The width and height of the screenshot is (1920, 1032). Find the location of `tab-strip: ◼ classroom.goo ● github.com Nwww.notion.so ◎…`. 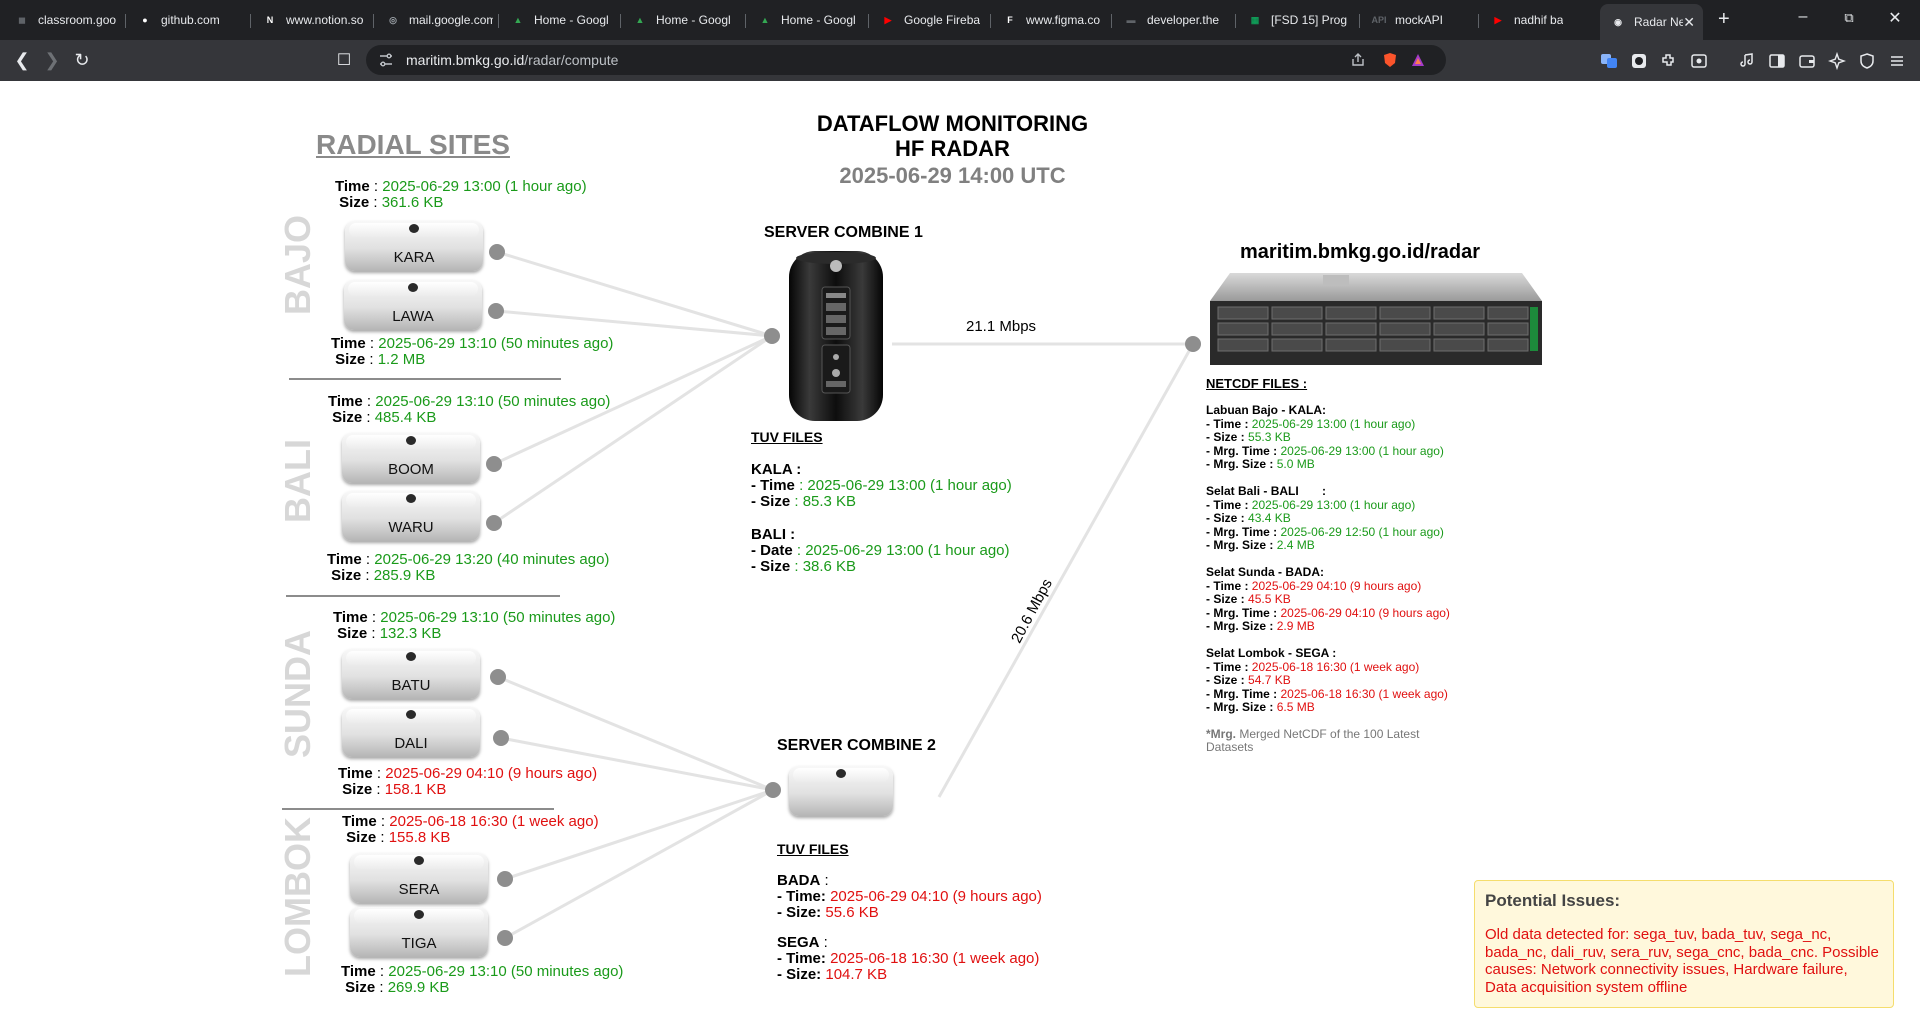

tab-strip: ◼ classroom.goo ● github.com Nwww.notion.so ◎… is located at coordinates (960, 20).